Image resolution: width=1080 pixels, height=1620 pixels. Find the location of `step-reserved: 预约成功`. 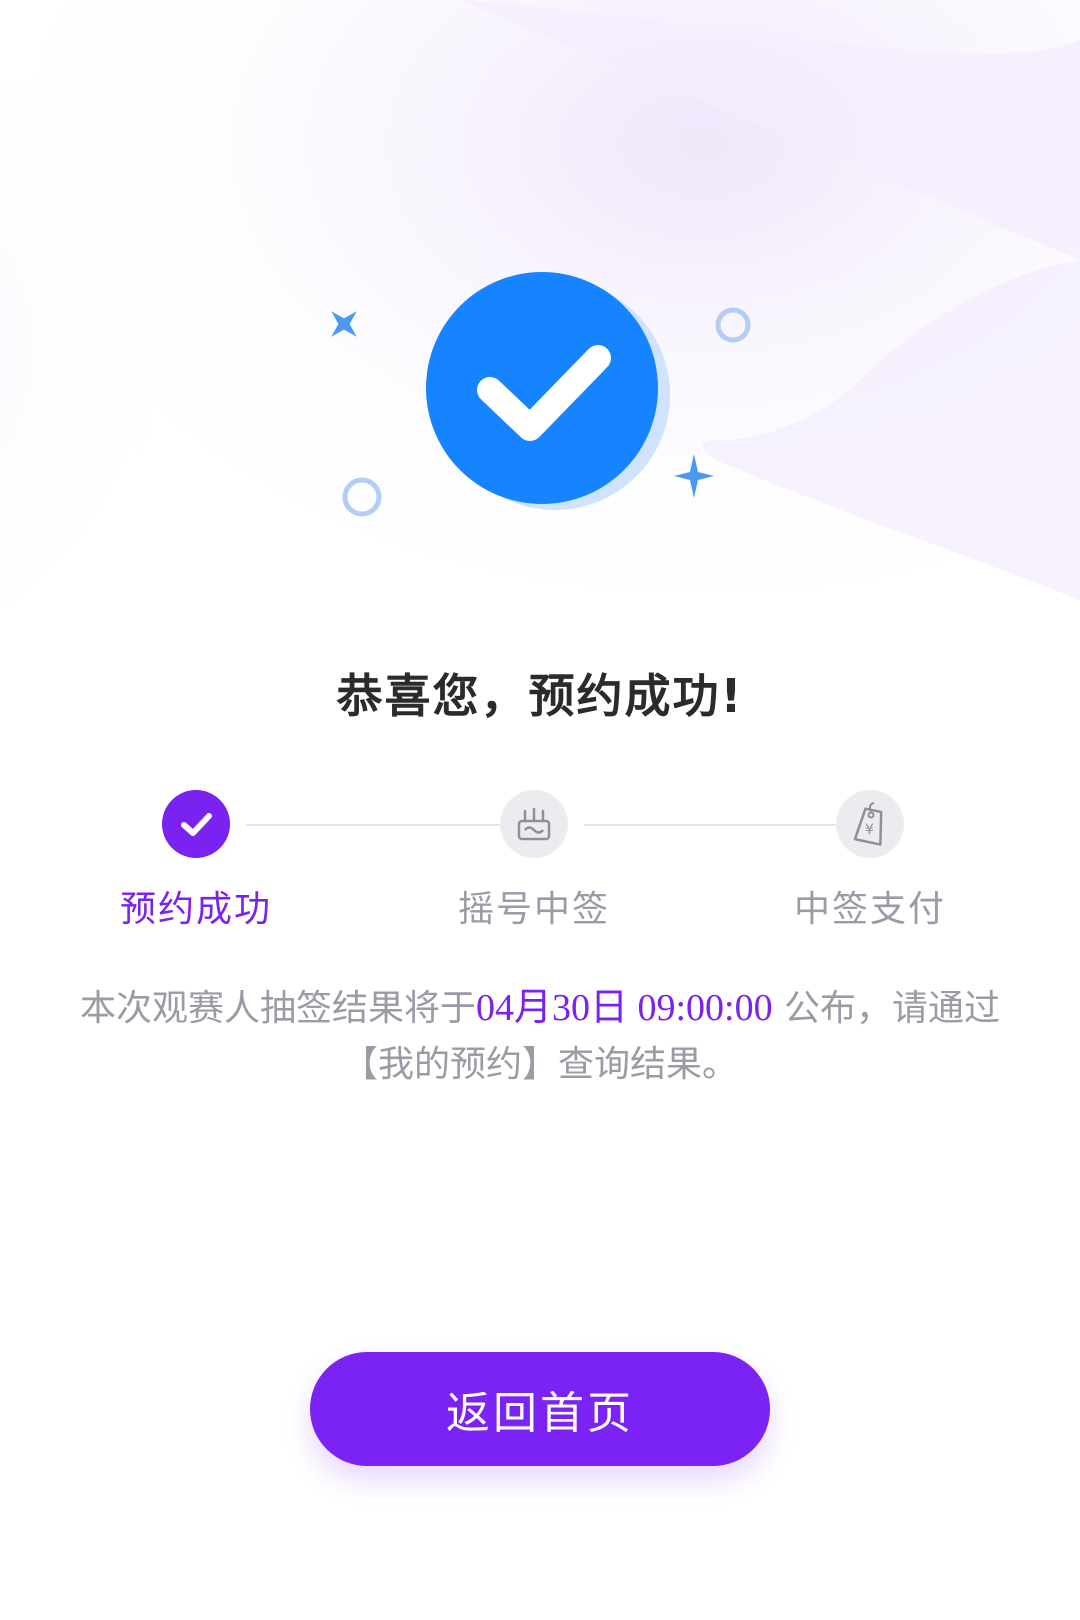

step-reserved: 预约成功 is located at coordinates (196, 861).